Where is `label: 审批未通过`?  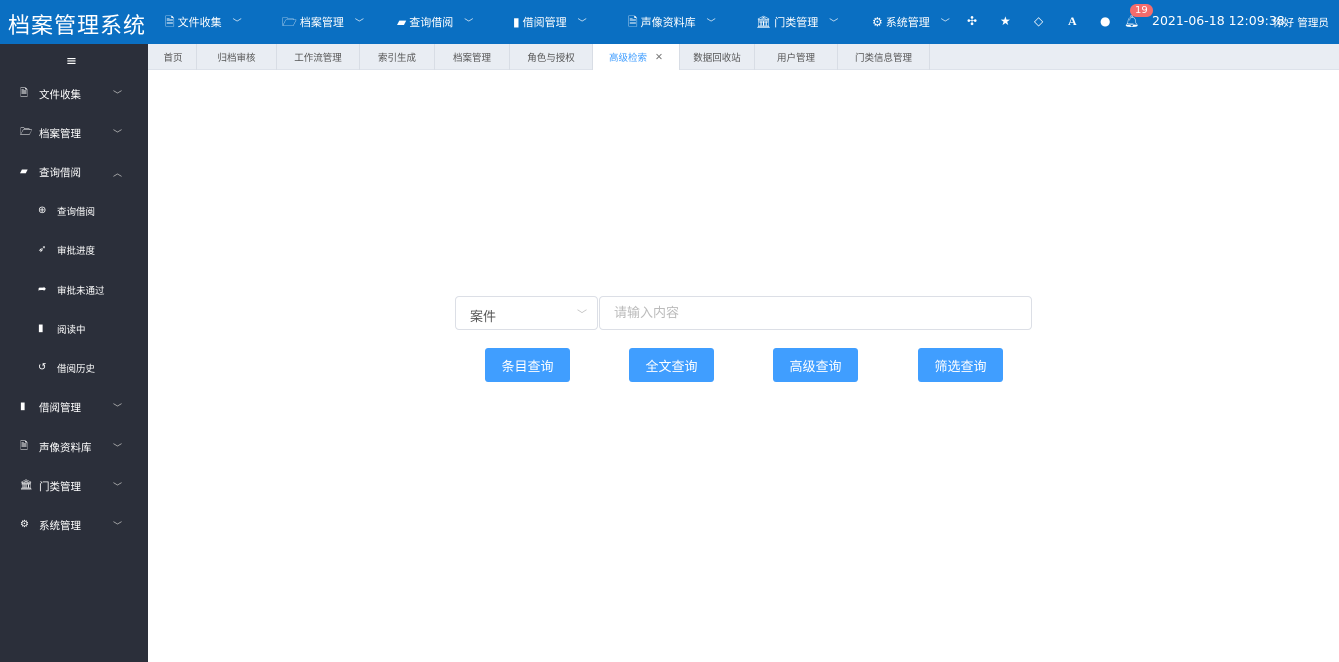 label: 审批未通过 is located at coordinates (81, 291).